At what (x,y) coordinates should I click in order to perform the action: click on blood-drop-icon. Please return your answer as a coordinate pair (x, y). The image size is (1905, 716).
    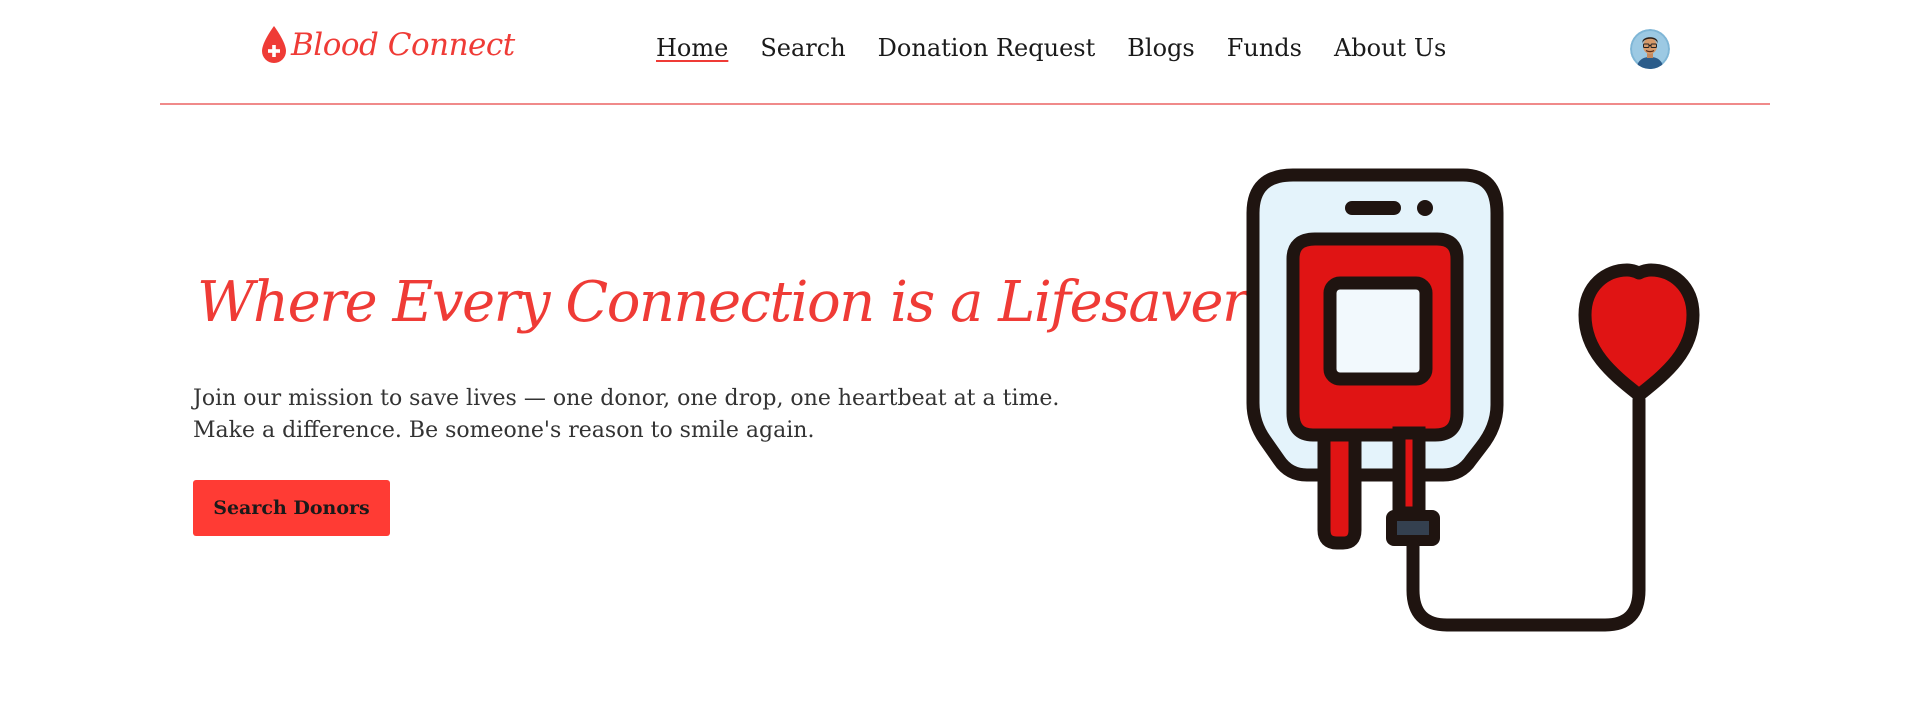
    Looking at the image, I should click on (274, 44).